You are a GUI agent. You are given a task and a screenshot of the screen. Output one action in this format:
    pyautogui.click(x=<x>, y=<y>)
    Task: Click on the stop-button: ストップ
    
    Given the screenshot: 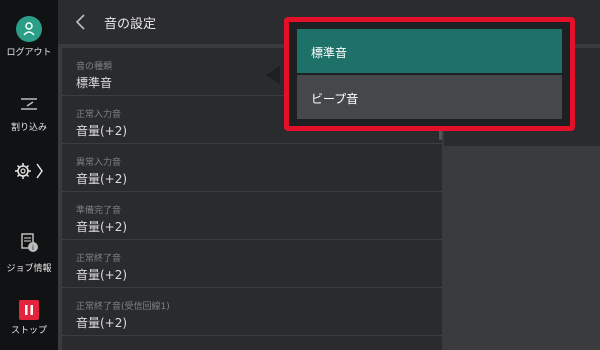 What is the action you would take?
    pyautogui.click(x=29, y=318)
    